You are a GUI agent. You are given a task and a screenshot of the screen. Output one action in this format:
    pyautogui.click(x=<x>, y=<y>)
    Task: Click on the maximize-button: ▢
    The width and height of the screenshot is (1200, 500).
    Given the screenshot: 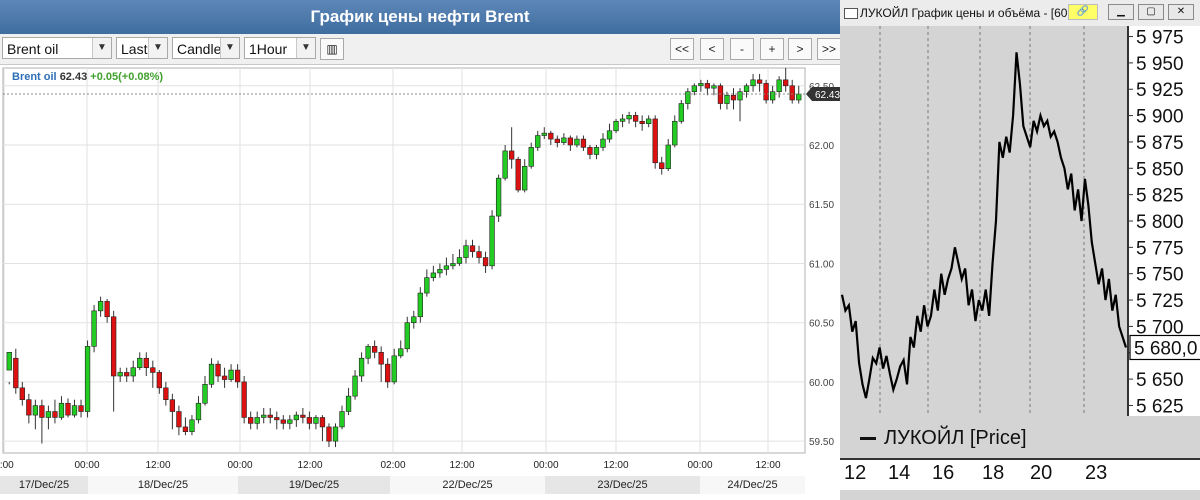 What is the action you would take?
    pyautogui.click(x=1151, y=12)
    